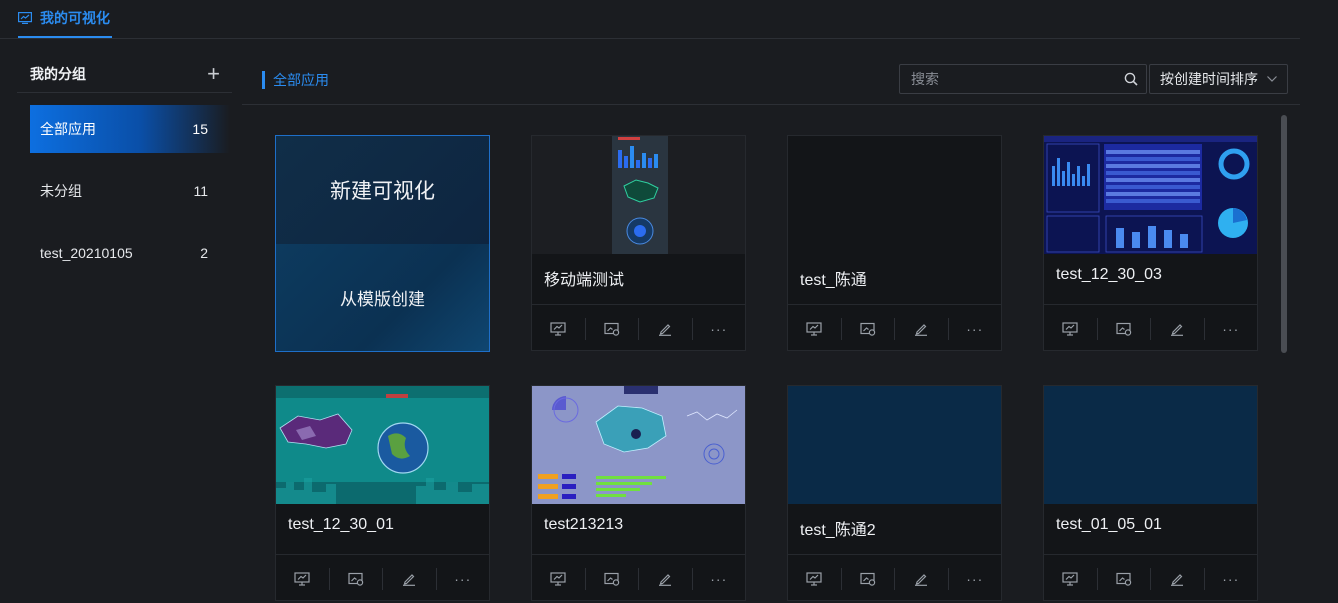 This screenshot has width=1338, height=603. Describe the element at coordinates (200, 129) in the screenshot. I see `sidebar-item-count: 15` at that location.